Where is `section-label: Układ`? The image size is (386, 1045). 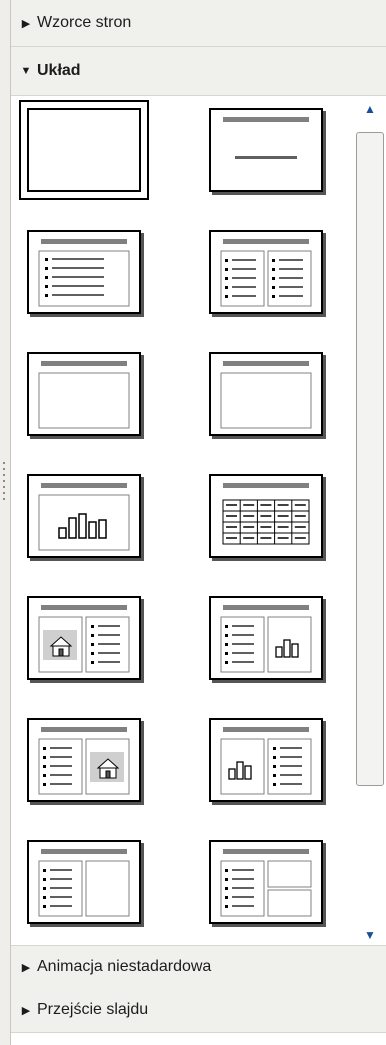
section-label: Układ is located at coordinates (59, 70).